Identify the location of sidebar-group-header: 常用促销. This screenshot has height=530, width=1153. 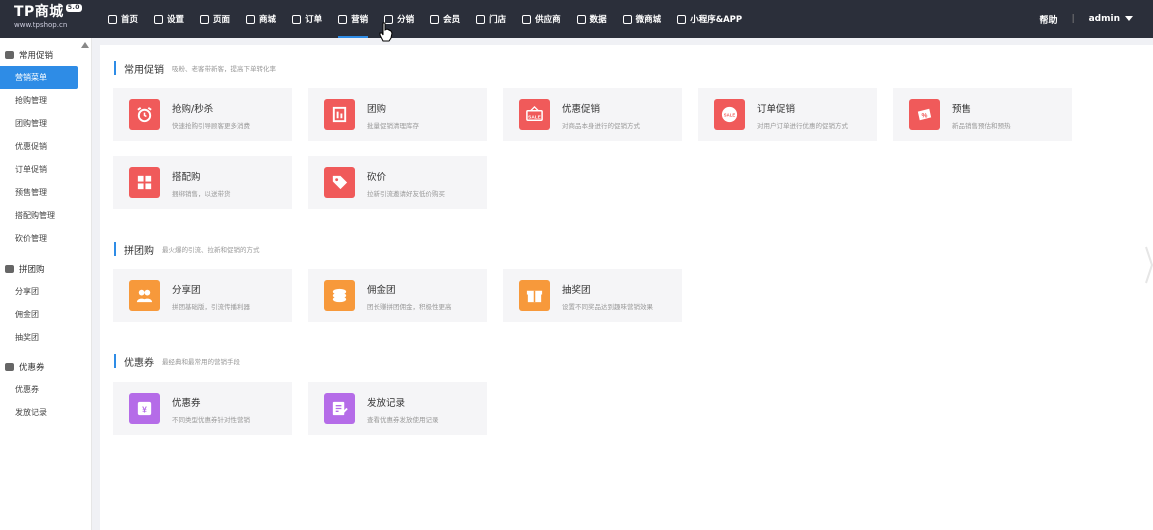
(46, 55).